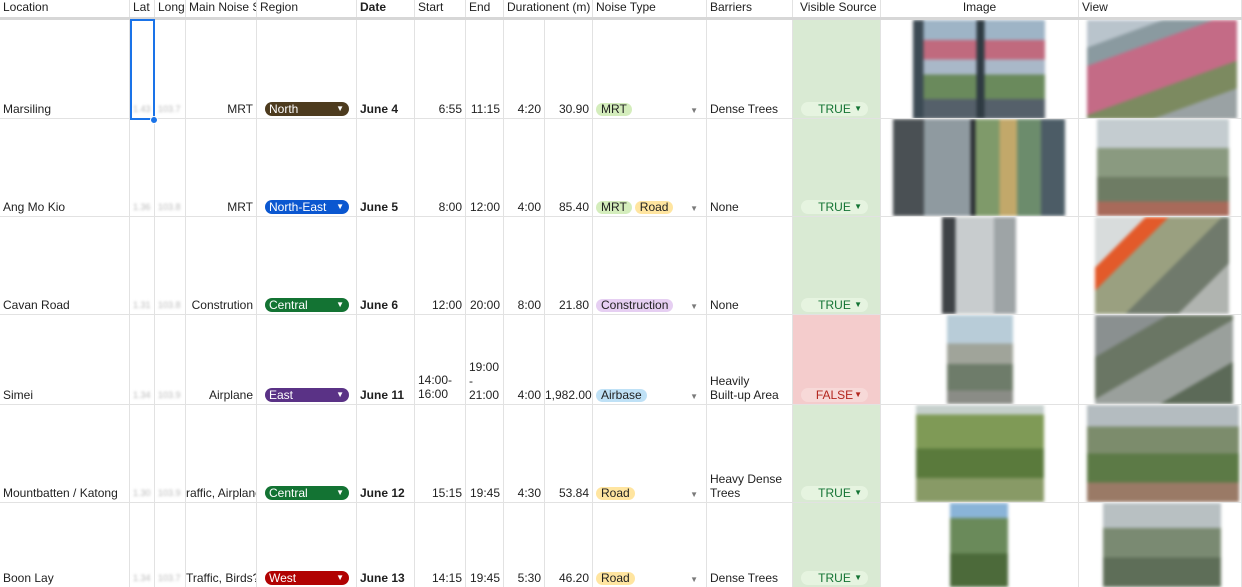  What do you see at coordinates (65, 265) in the screenshot?
I see `location-cell: Cavan Road` at bounding box center [65, 265].